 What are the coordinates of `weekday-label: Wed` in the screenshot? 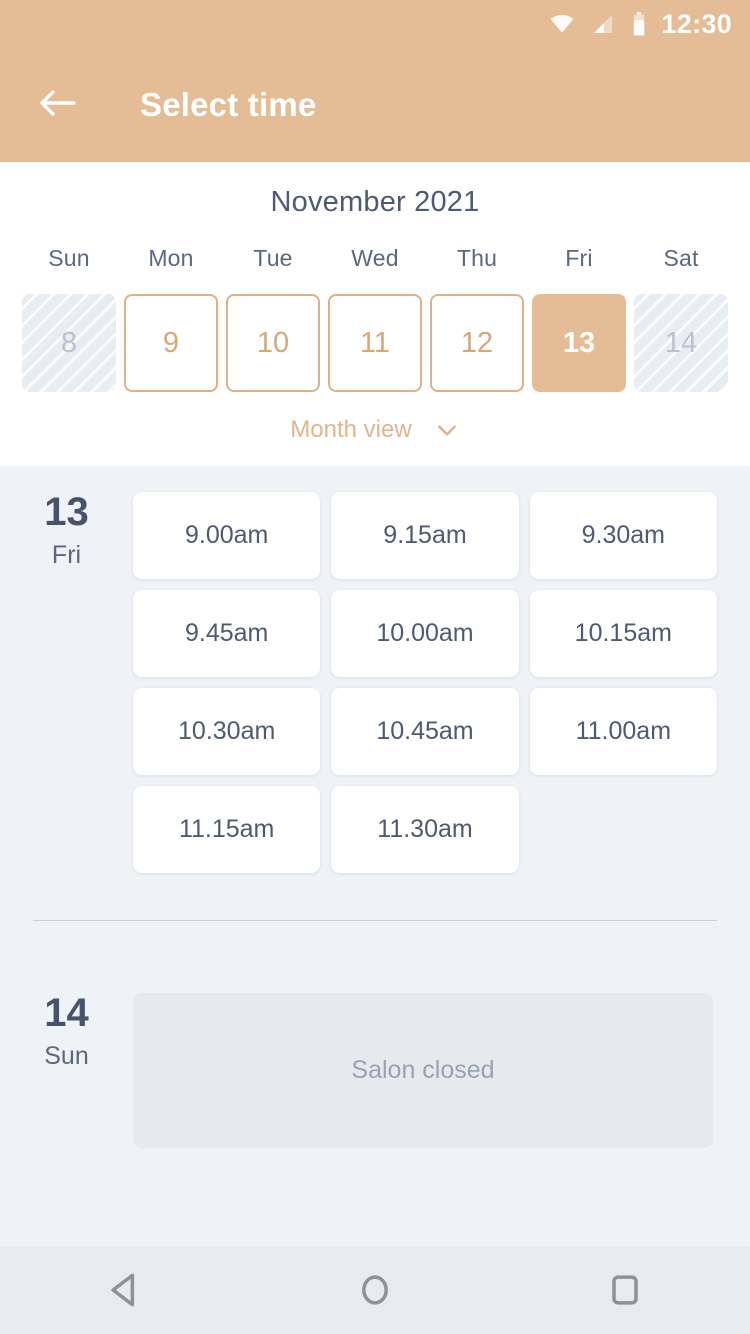 It's located at (375, 258).